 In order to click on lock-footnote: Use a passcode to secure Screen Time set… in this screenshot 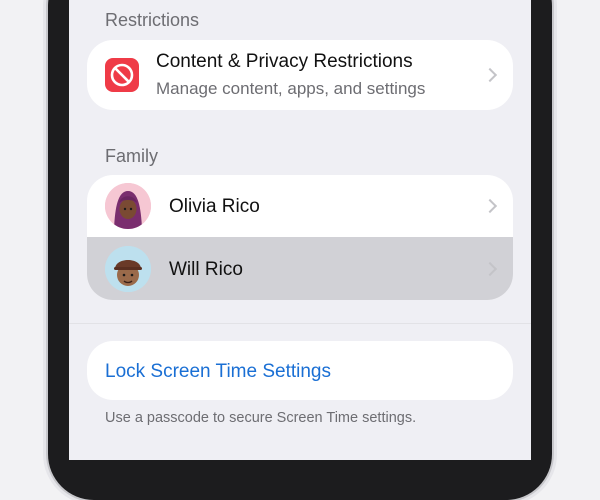, I will do `click(261, 418)`.